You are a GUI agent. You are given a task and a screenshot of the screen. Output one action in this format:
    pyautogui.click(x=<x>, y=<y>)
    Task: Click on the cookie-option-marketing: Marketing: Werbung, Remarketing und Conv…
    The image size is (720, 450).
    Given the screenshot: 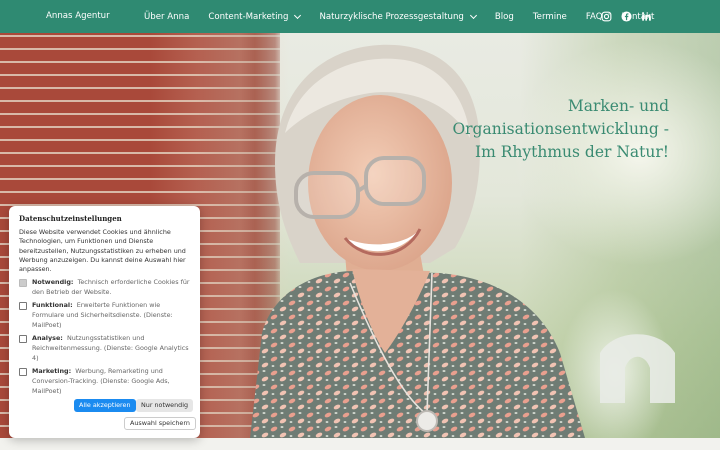 What is the action you would take?
    pyautogui.click(x=105, y=381)
    